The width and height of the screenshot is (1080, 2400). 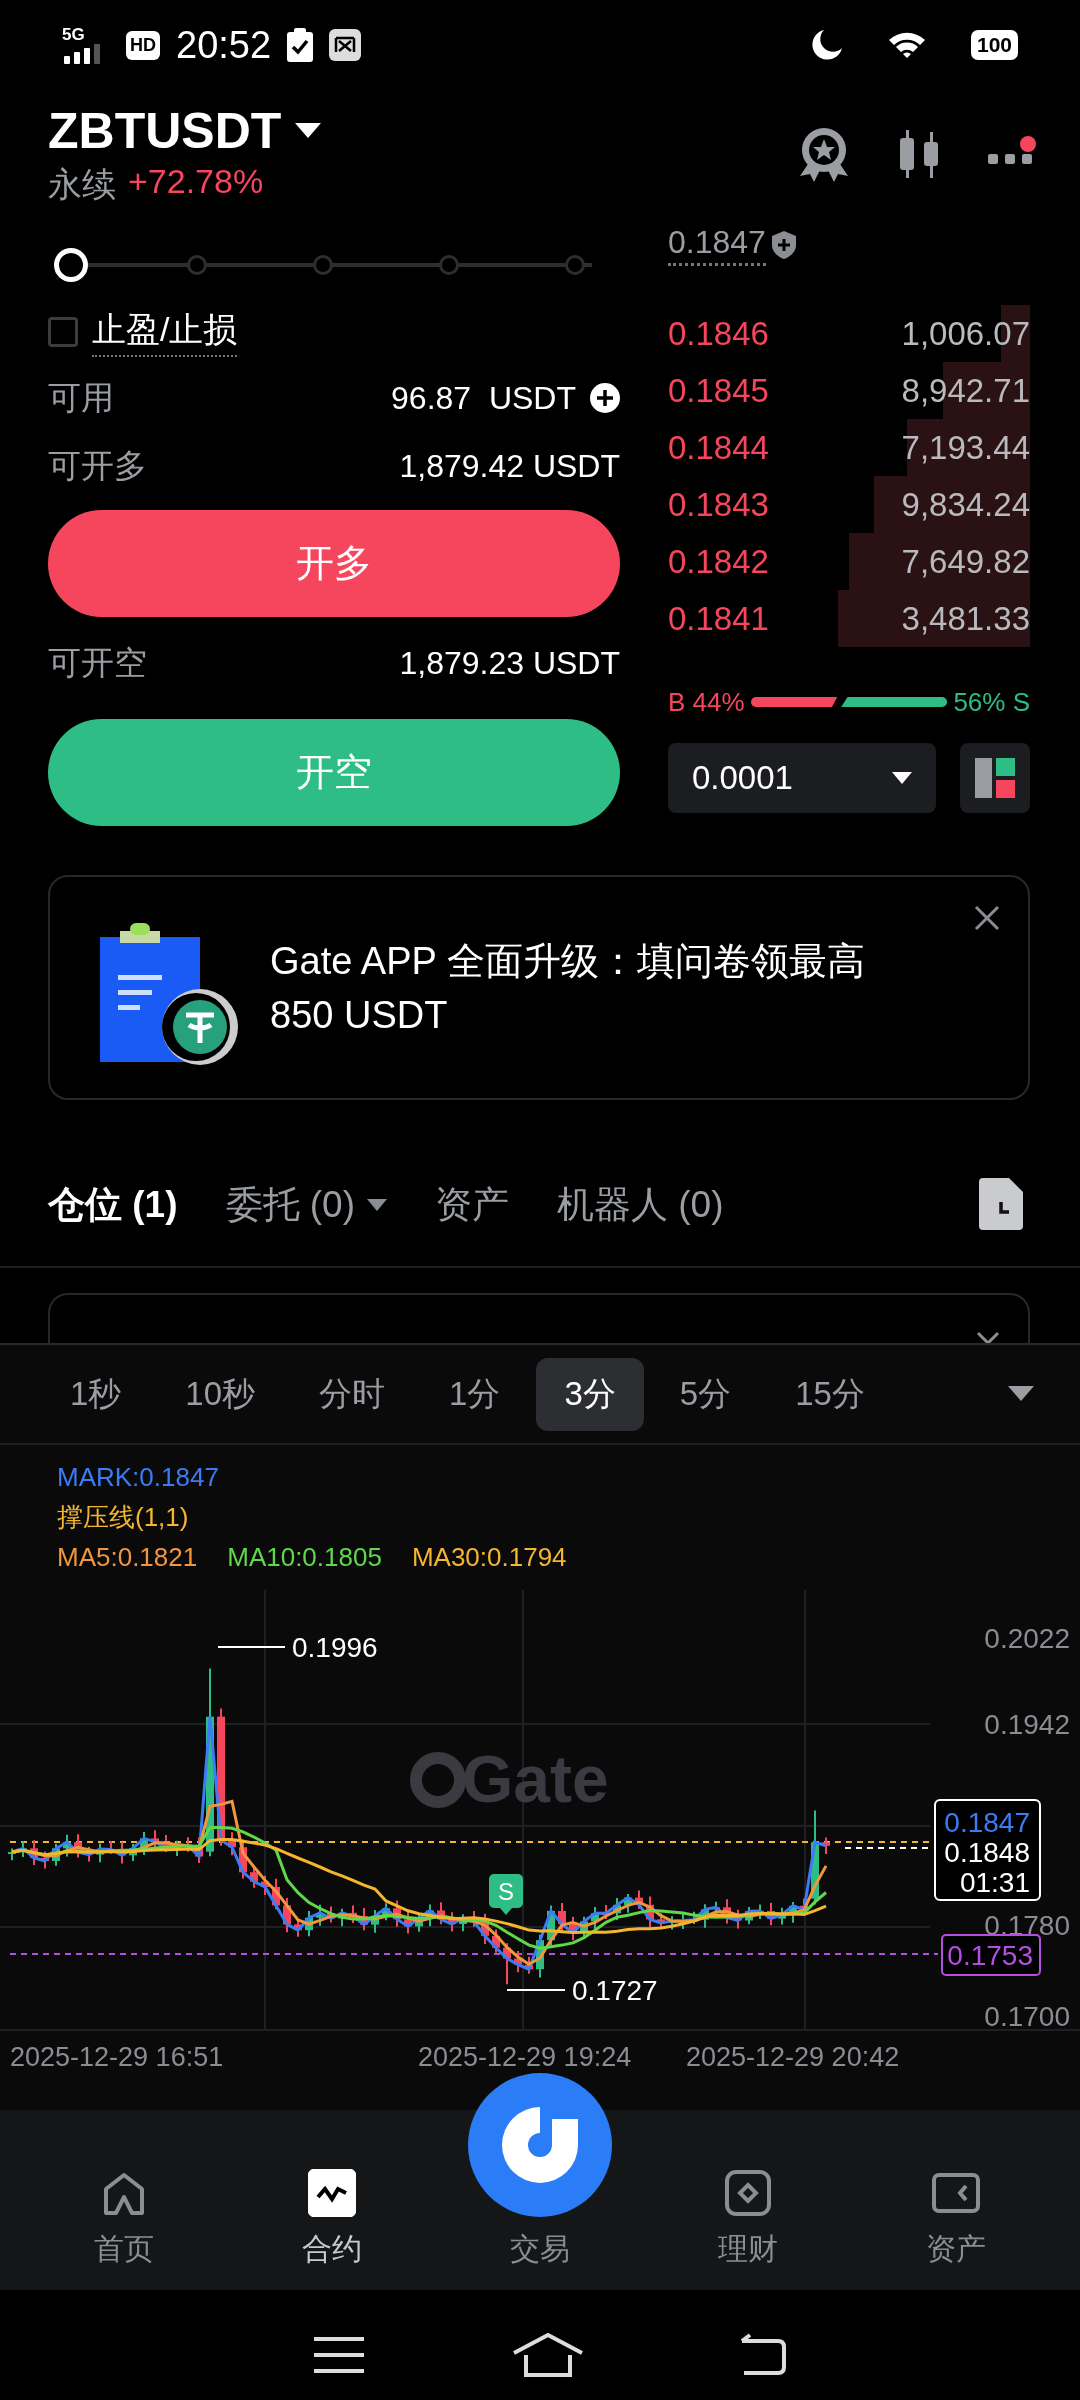 What do you see at coordinates (849, 447) in the screenshot?
I see `order-book-row: 0.1844 7,193.44` at bounding box center [849, 447].